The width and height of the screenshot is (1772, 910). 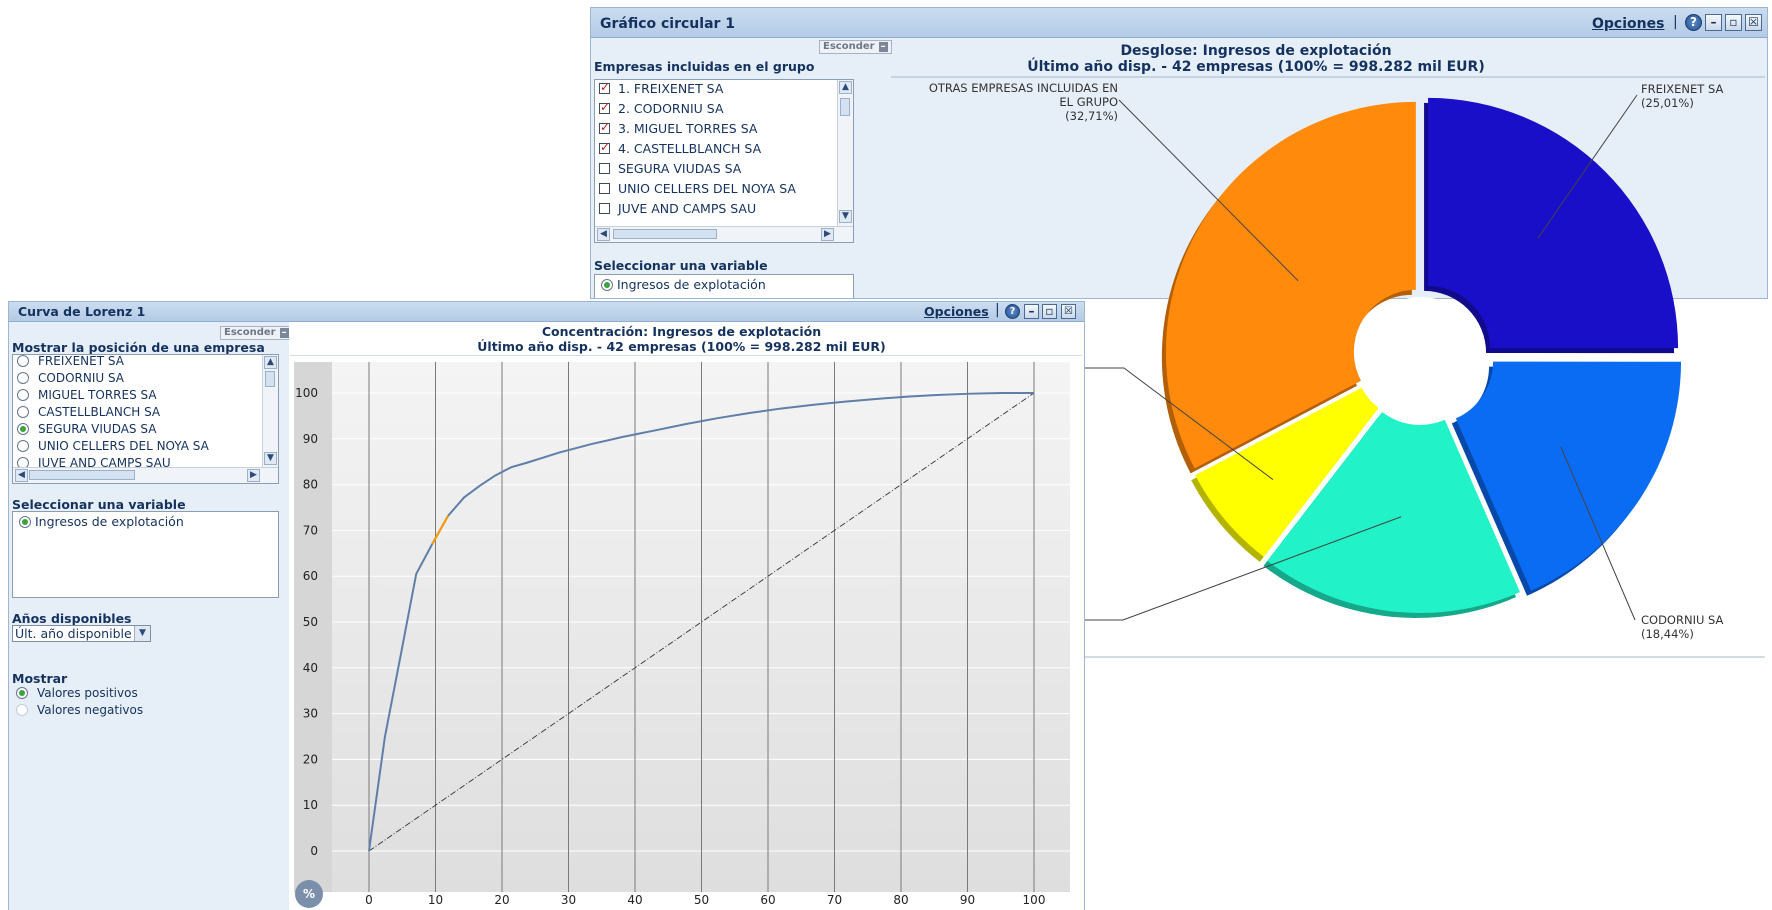 I want to click on pie-list-vscroll: ▲ ▼, so click(x=845, y=153).